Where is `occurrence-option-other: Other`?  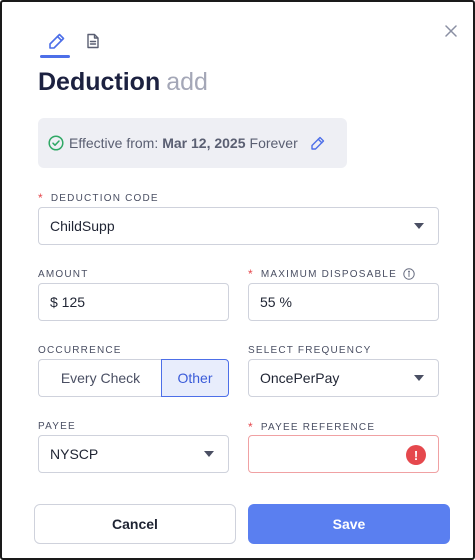 occurrence-option-other: Other is located at coordinates (195, 378).